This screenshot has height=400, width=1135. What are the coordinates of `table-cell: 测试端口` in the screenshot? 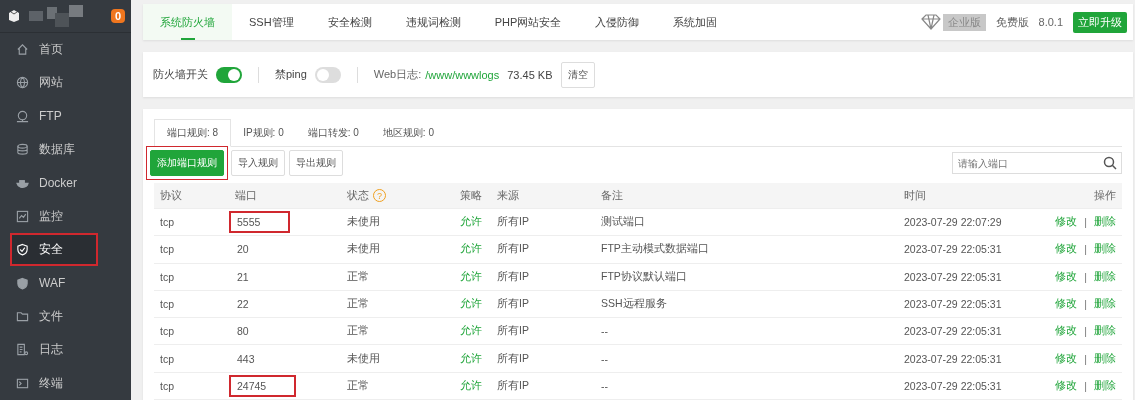 It's located at (623, 222).